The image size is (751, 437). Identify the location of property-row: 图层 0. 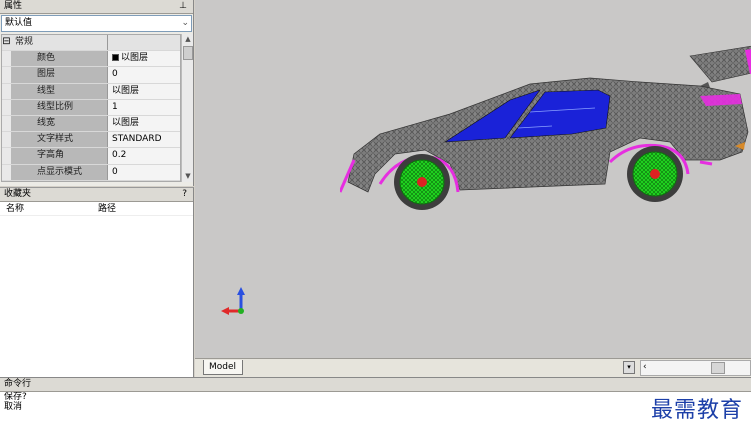
(91, 75).